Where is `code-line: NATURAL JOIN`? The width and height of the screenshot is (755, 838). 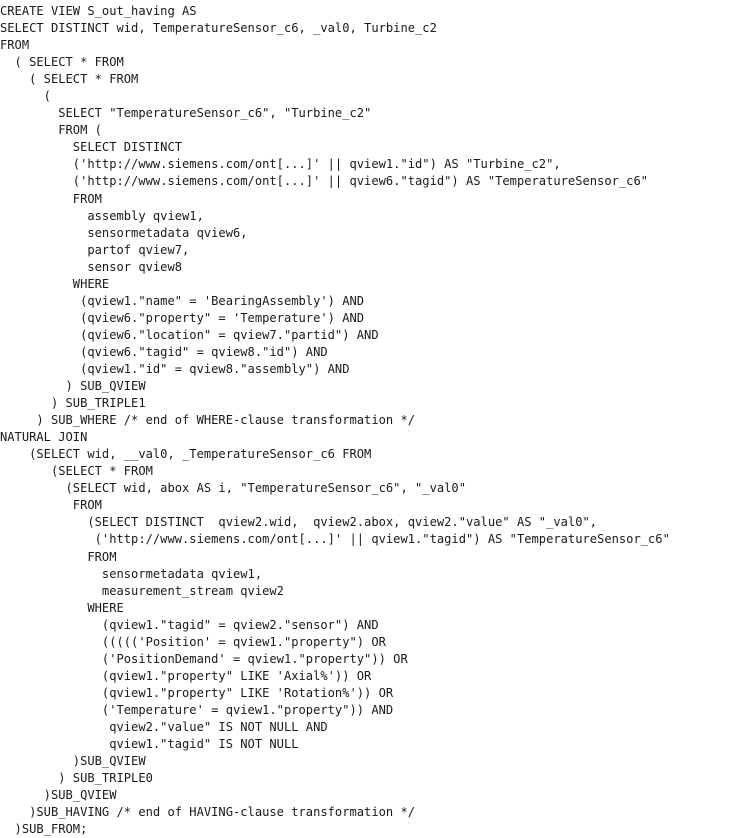
code-line: NATURAL JOIN is located at coordinates (44, 437).